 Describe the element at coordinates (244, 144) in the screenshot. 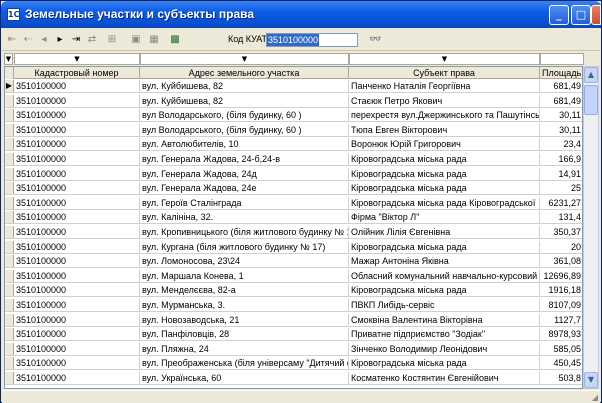

I see `cell-address: вул. Автолюбителів, 10` at that location.